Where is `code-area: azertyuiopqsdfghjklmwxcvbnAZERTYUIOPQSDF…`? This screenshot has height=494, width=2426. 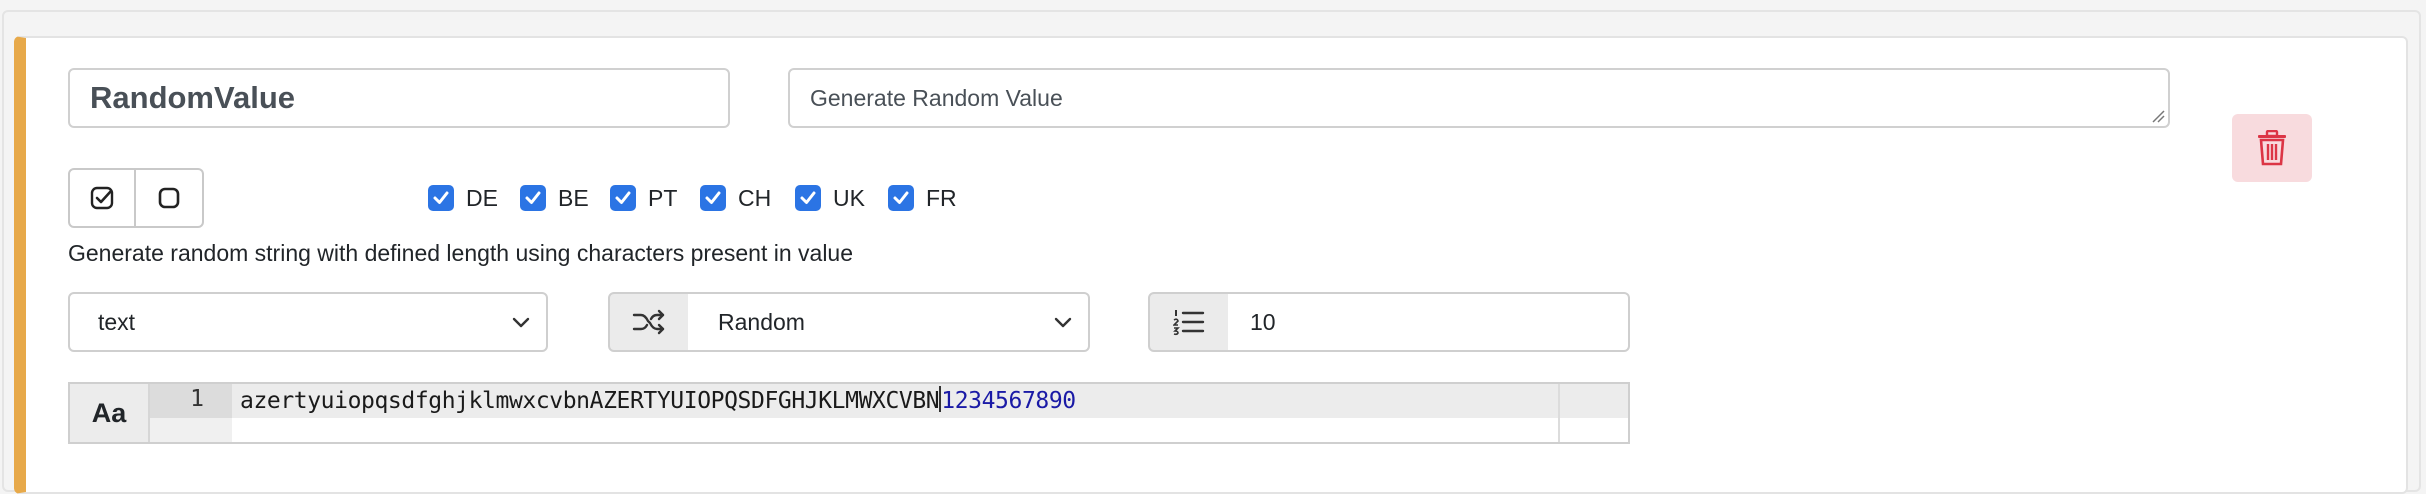
code-area: azertyuiopqsdfghjklmwxcvbnAZERTYUIOPQSDF… is located at coordinates (930, 413).